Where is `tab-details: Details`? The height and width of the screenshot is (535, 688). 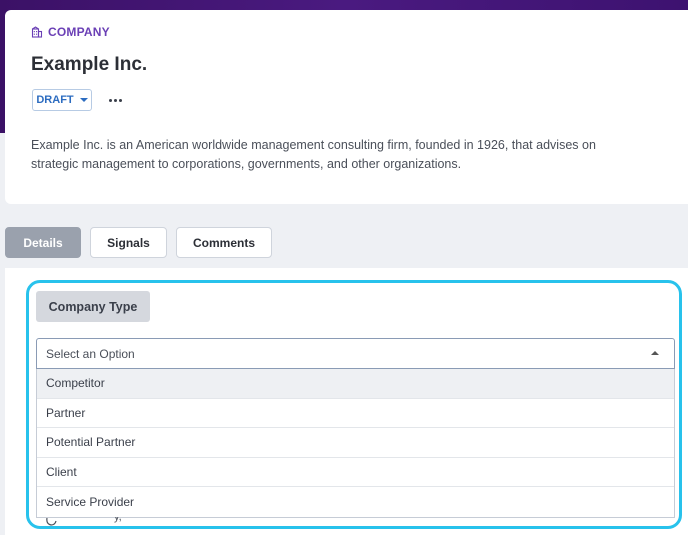 tab-details: Details is located at coordinates (43, 242).